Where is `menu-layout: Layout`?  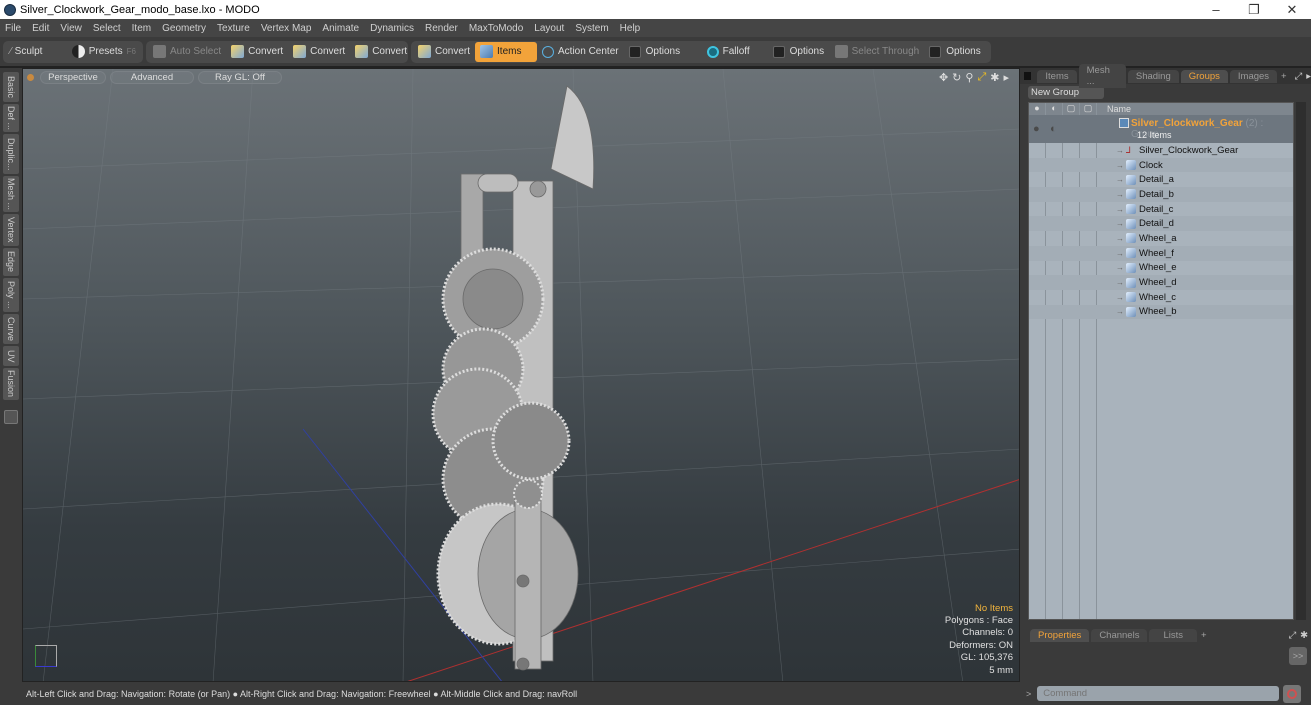 menu-layout: Layout is located at coordinates (549, 28).